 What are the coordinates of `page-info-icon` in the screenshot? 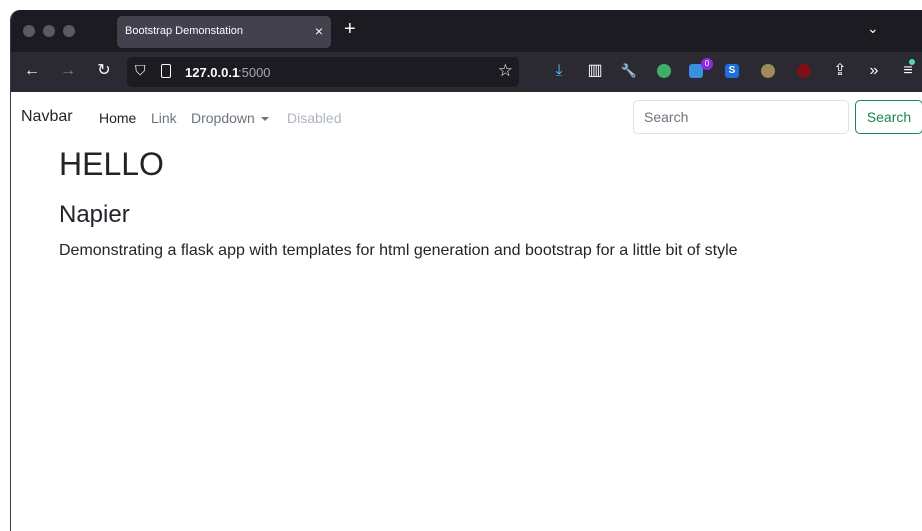 It's located at (166, 71).